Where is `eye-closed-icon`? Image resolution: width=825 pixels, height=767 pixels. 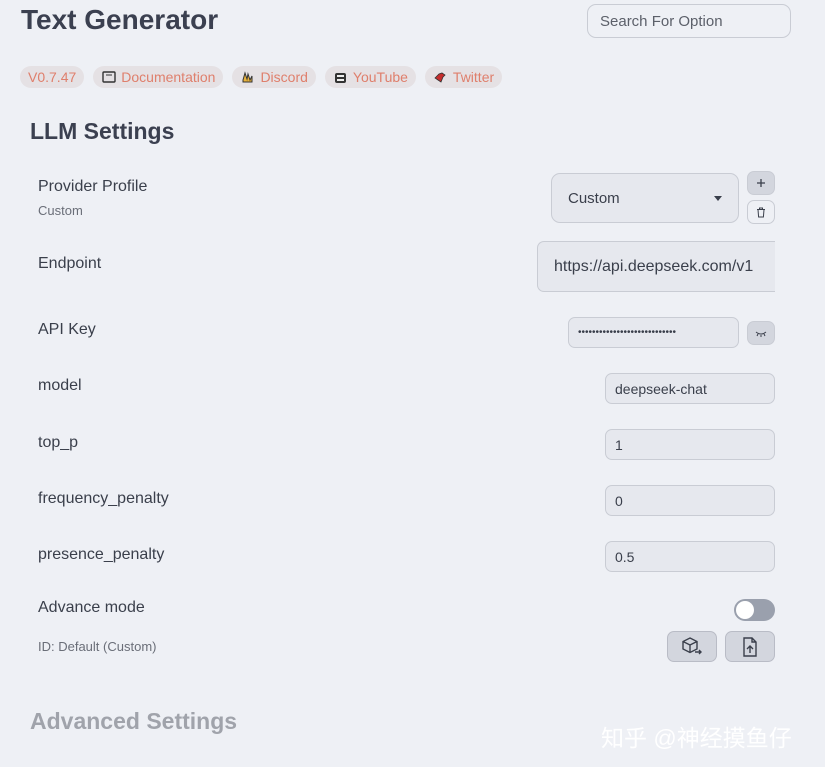 eye-closed-icon is located at coordinates (761, 334).